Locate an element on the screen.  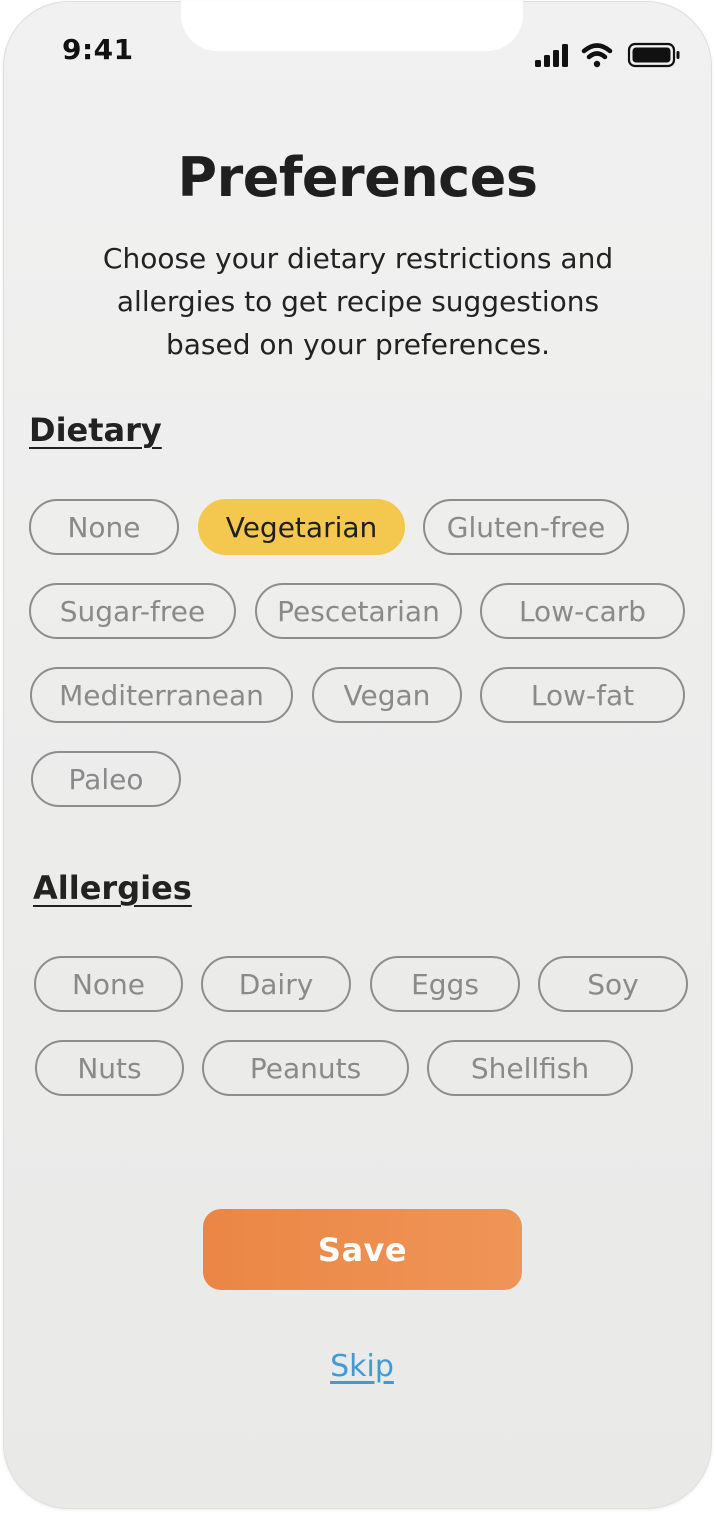
dietary-chip-paleo: Paleo is located at coordinates (106, 779).